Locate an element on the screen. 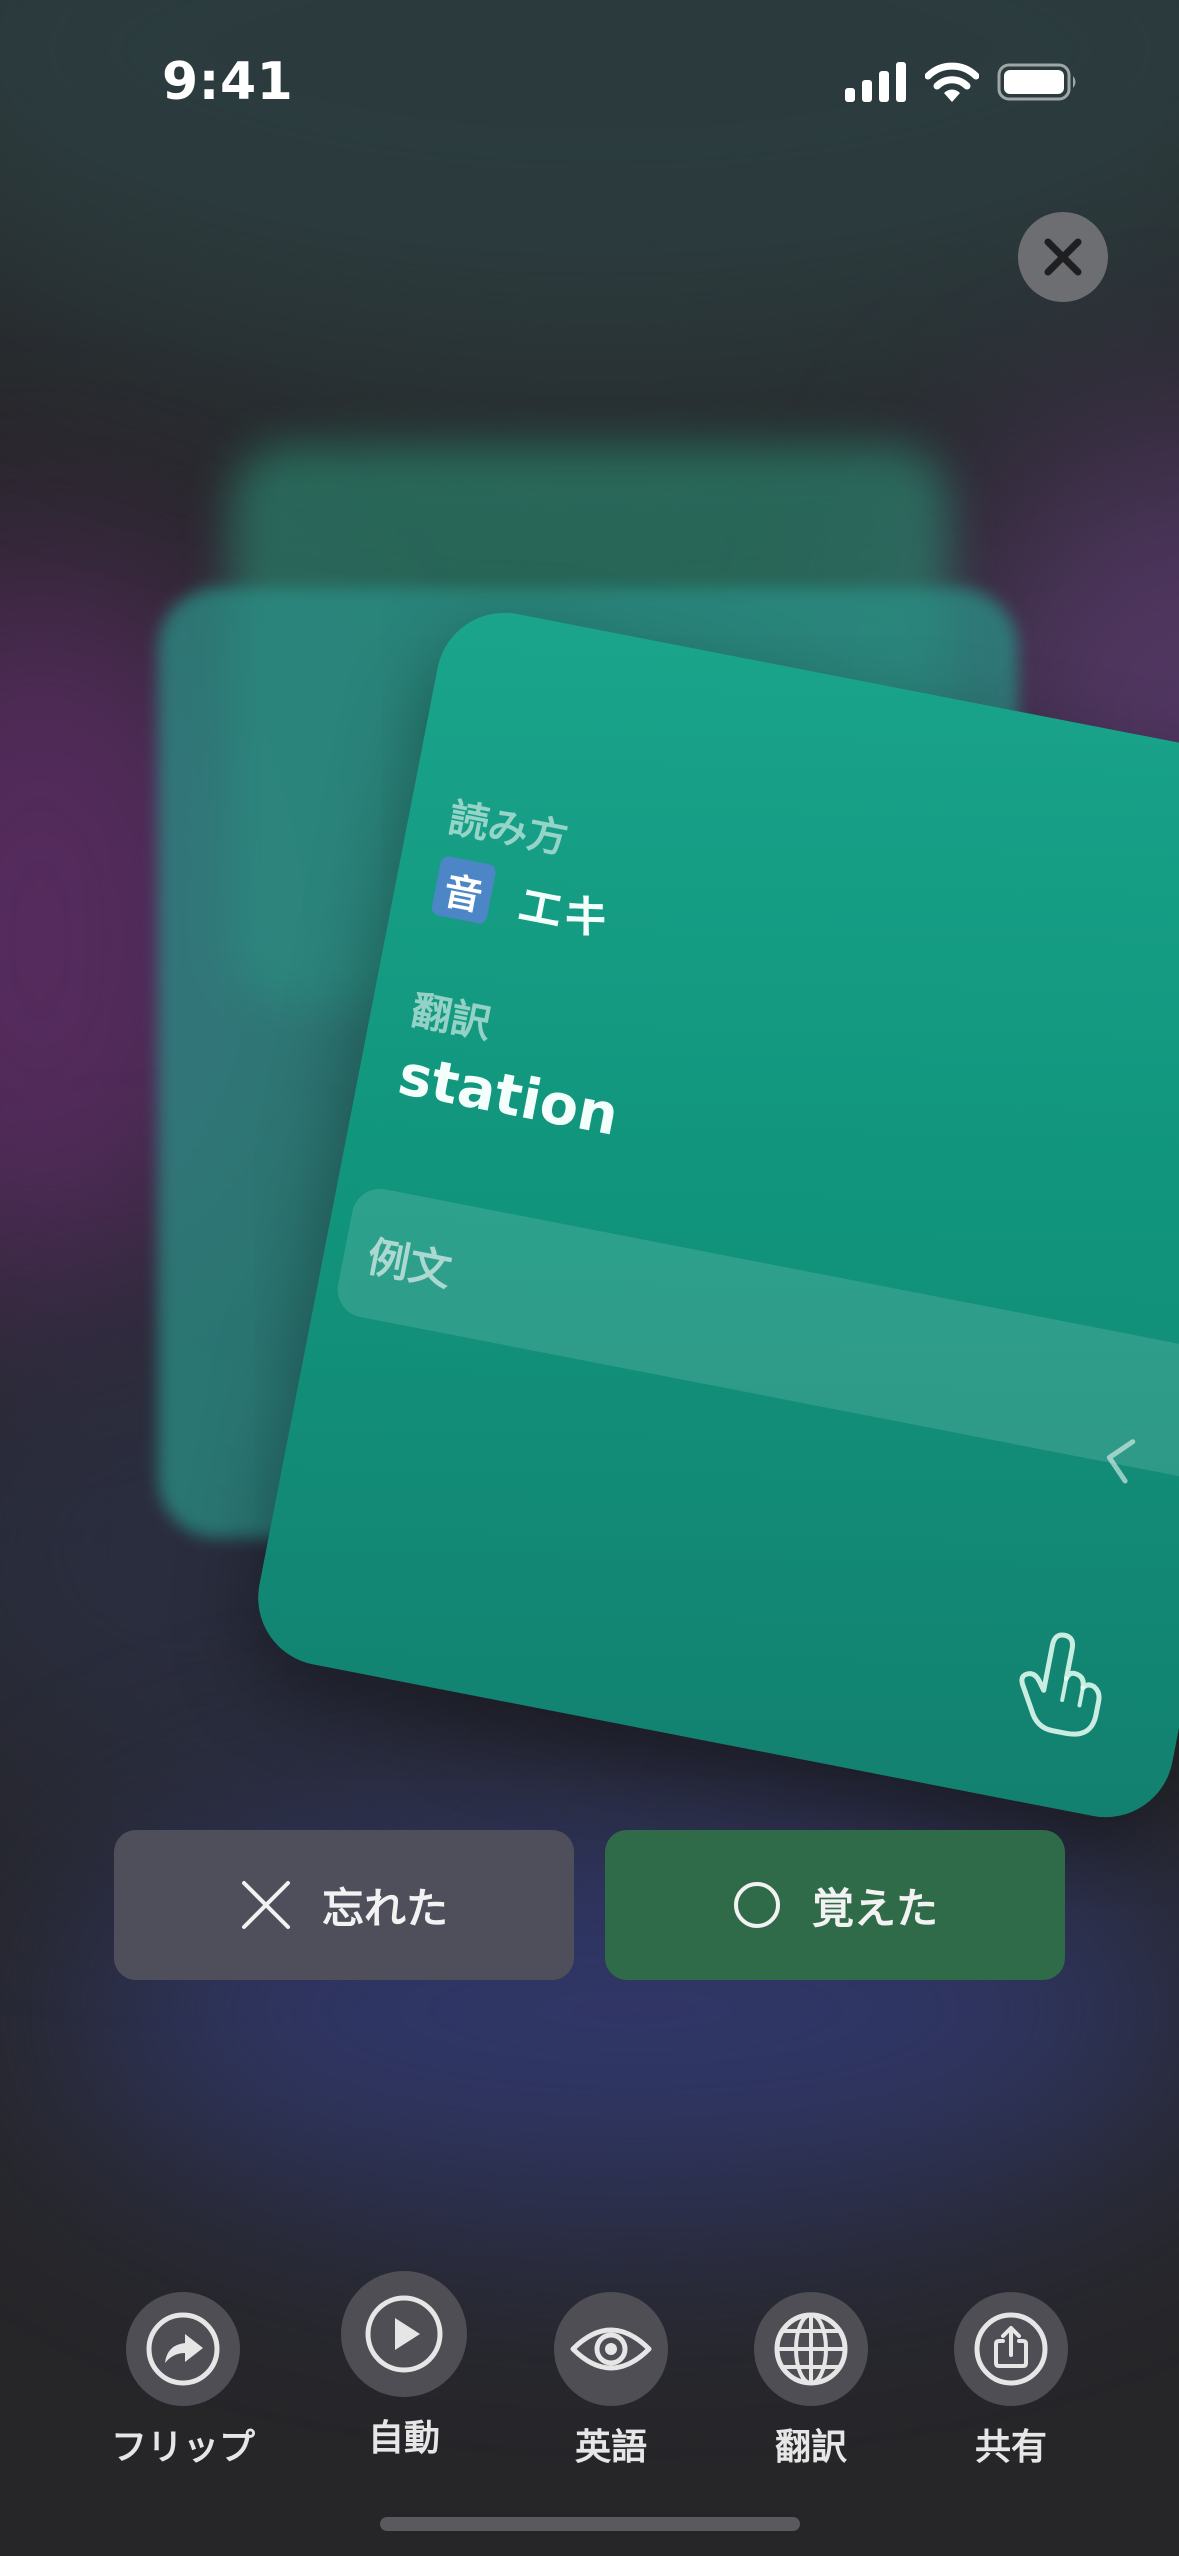  status-icons is located at coordinates (962, 82).